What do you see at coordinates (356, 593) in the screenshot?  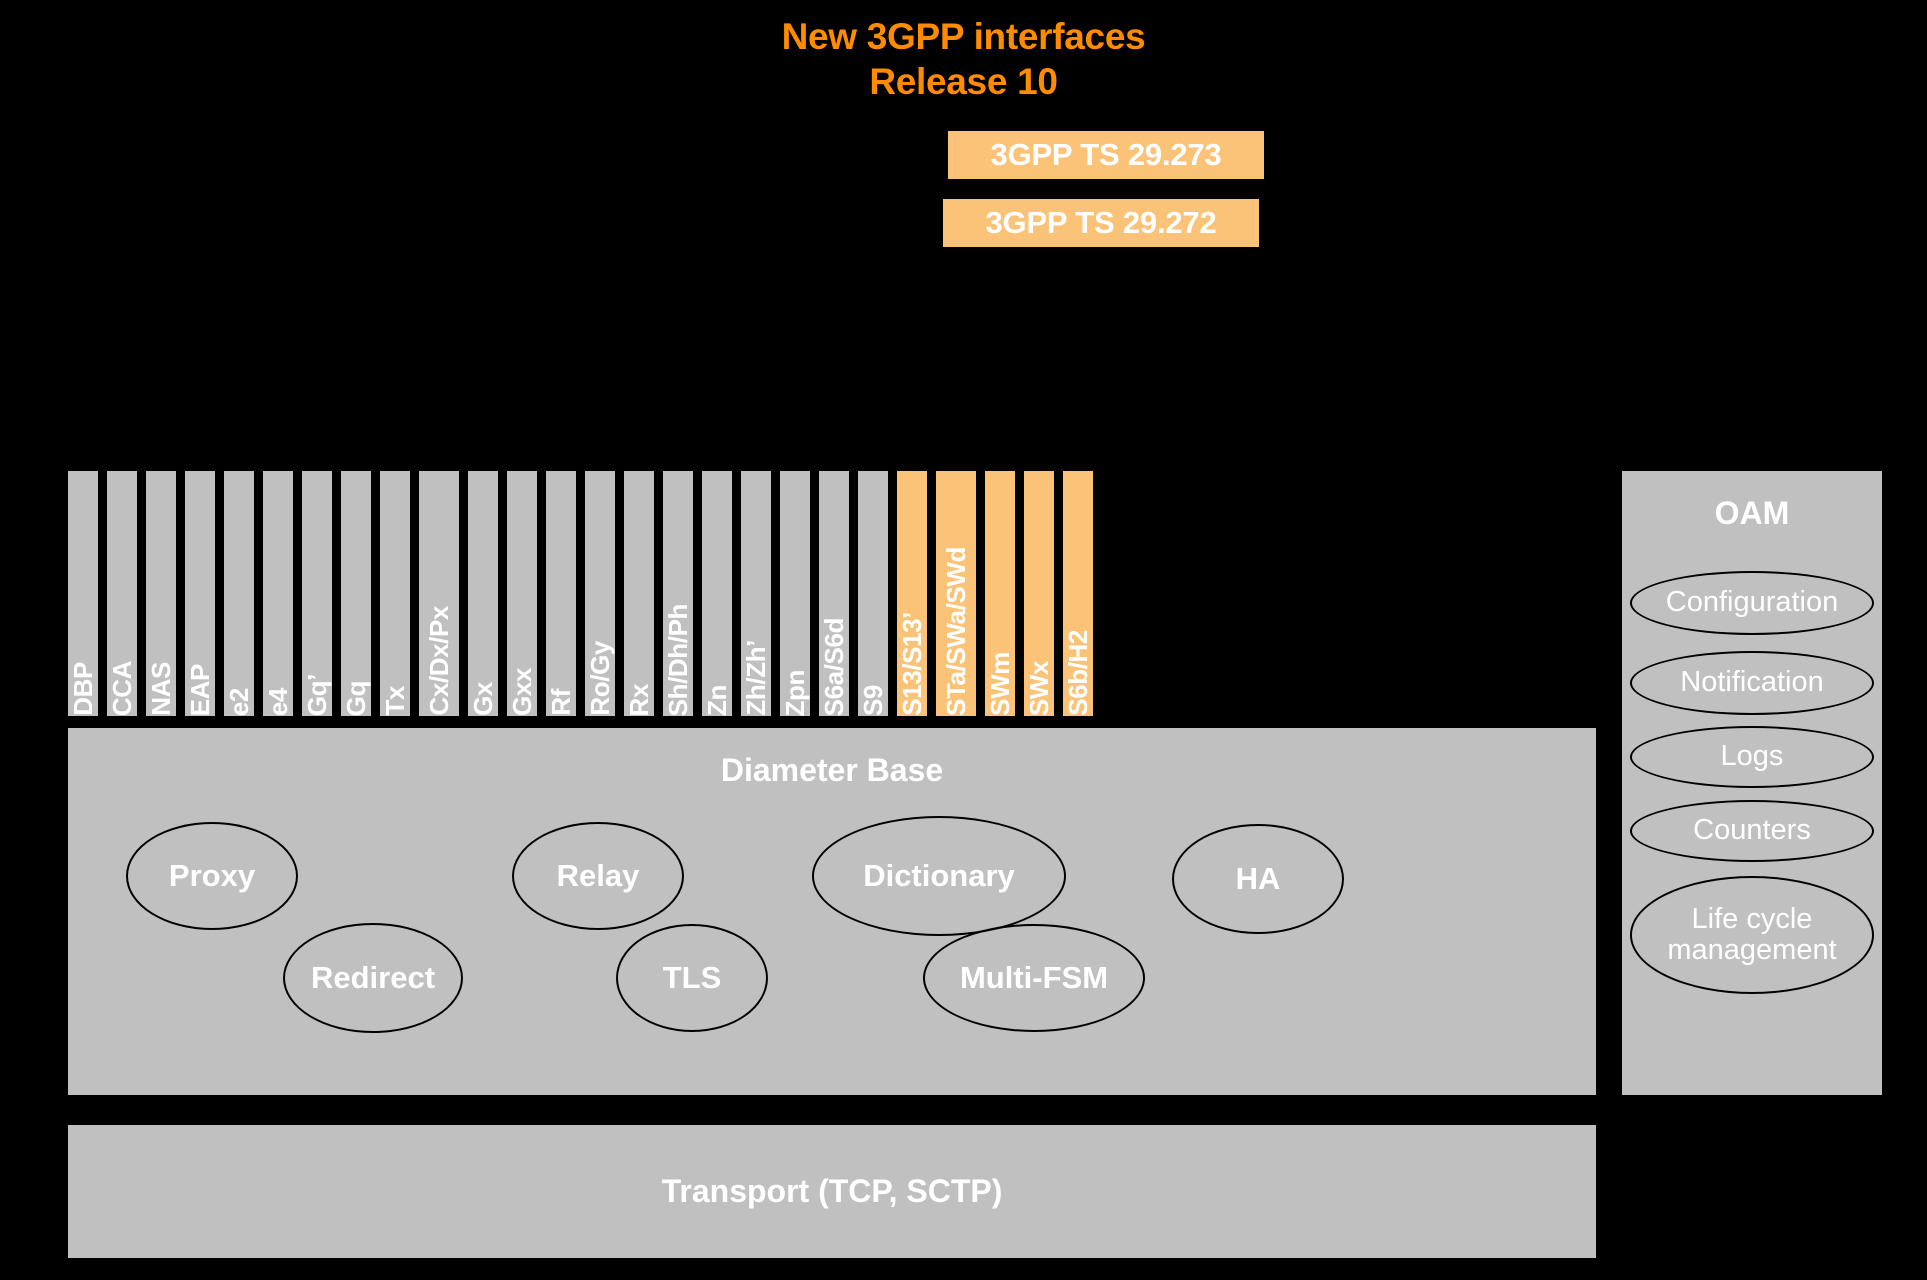 I see `interface-bar-gq: Gq` at bounding box center [356, 593].